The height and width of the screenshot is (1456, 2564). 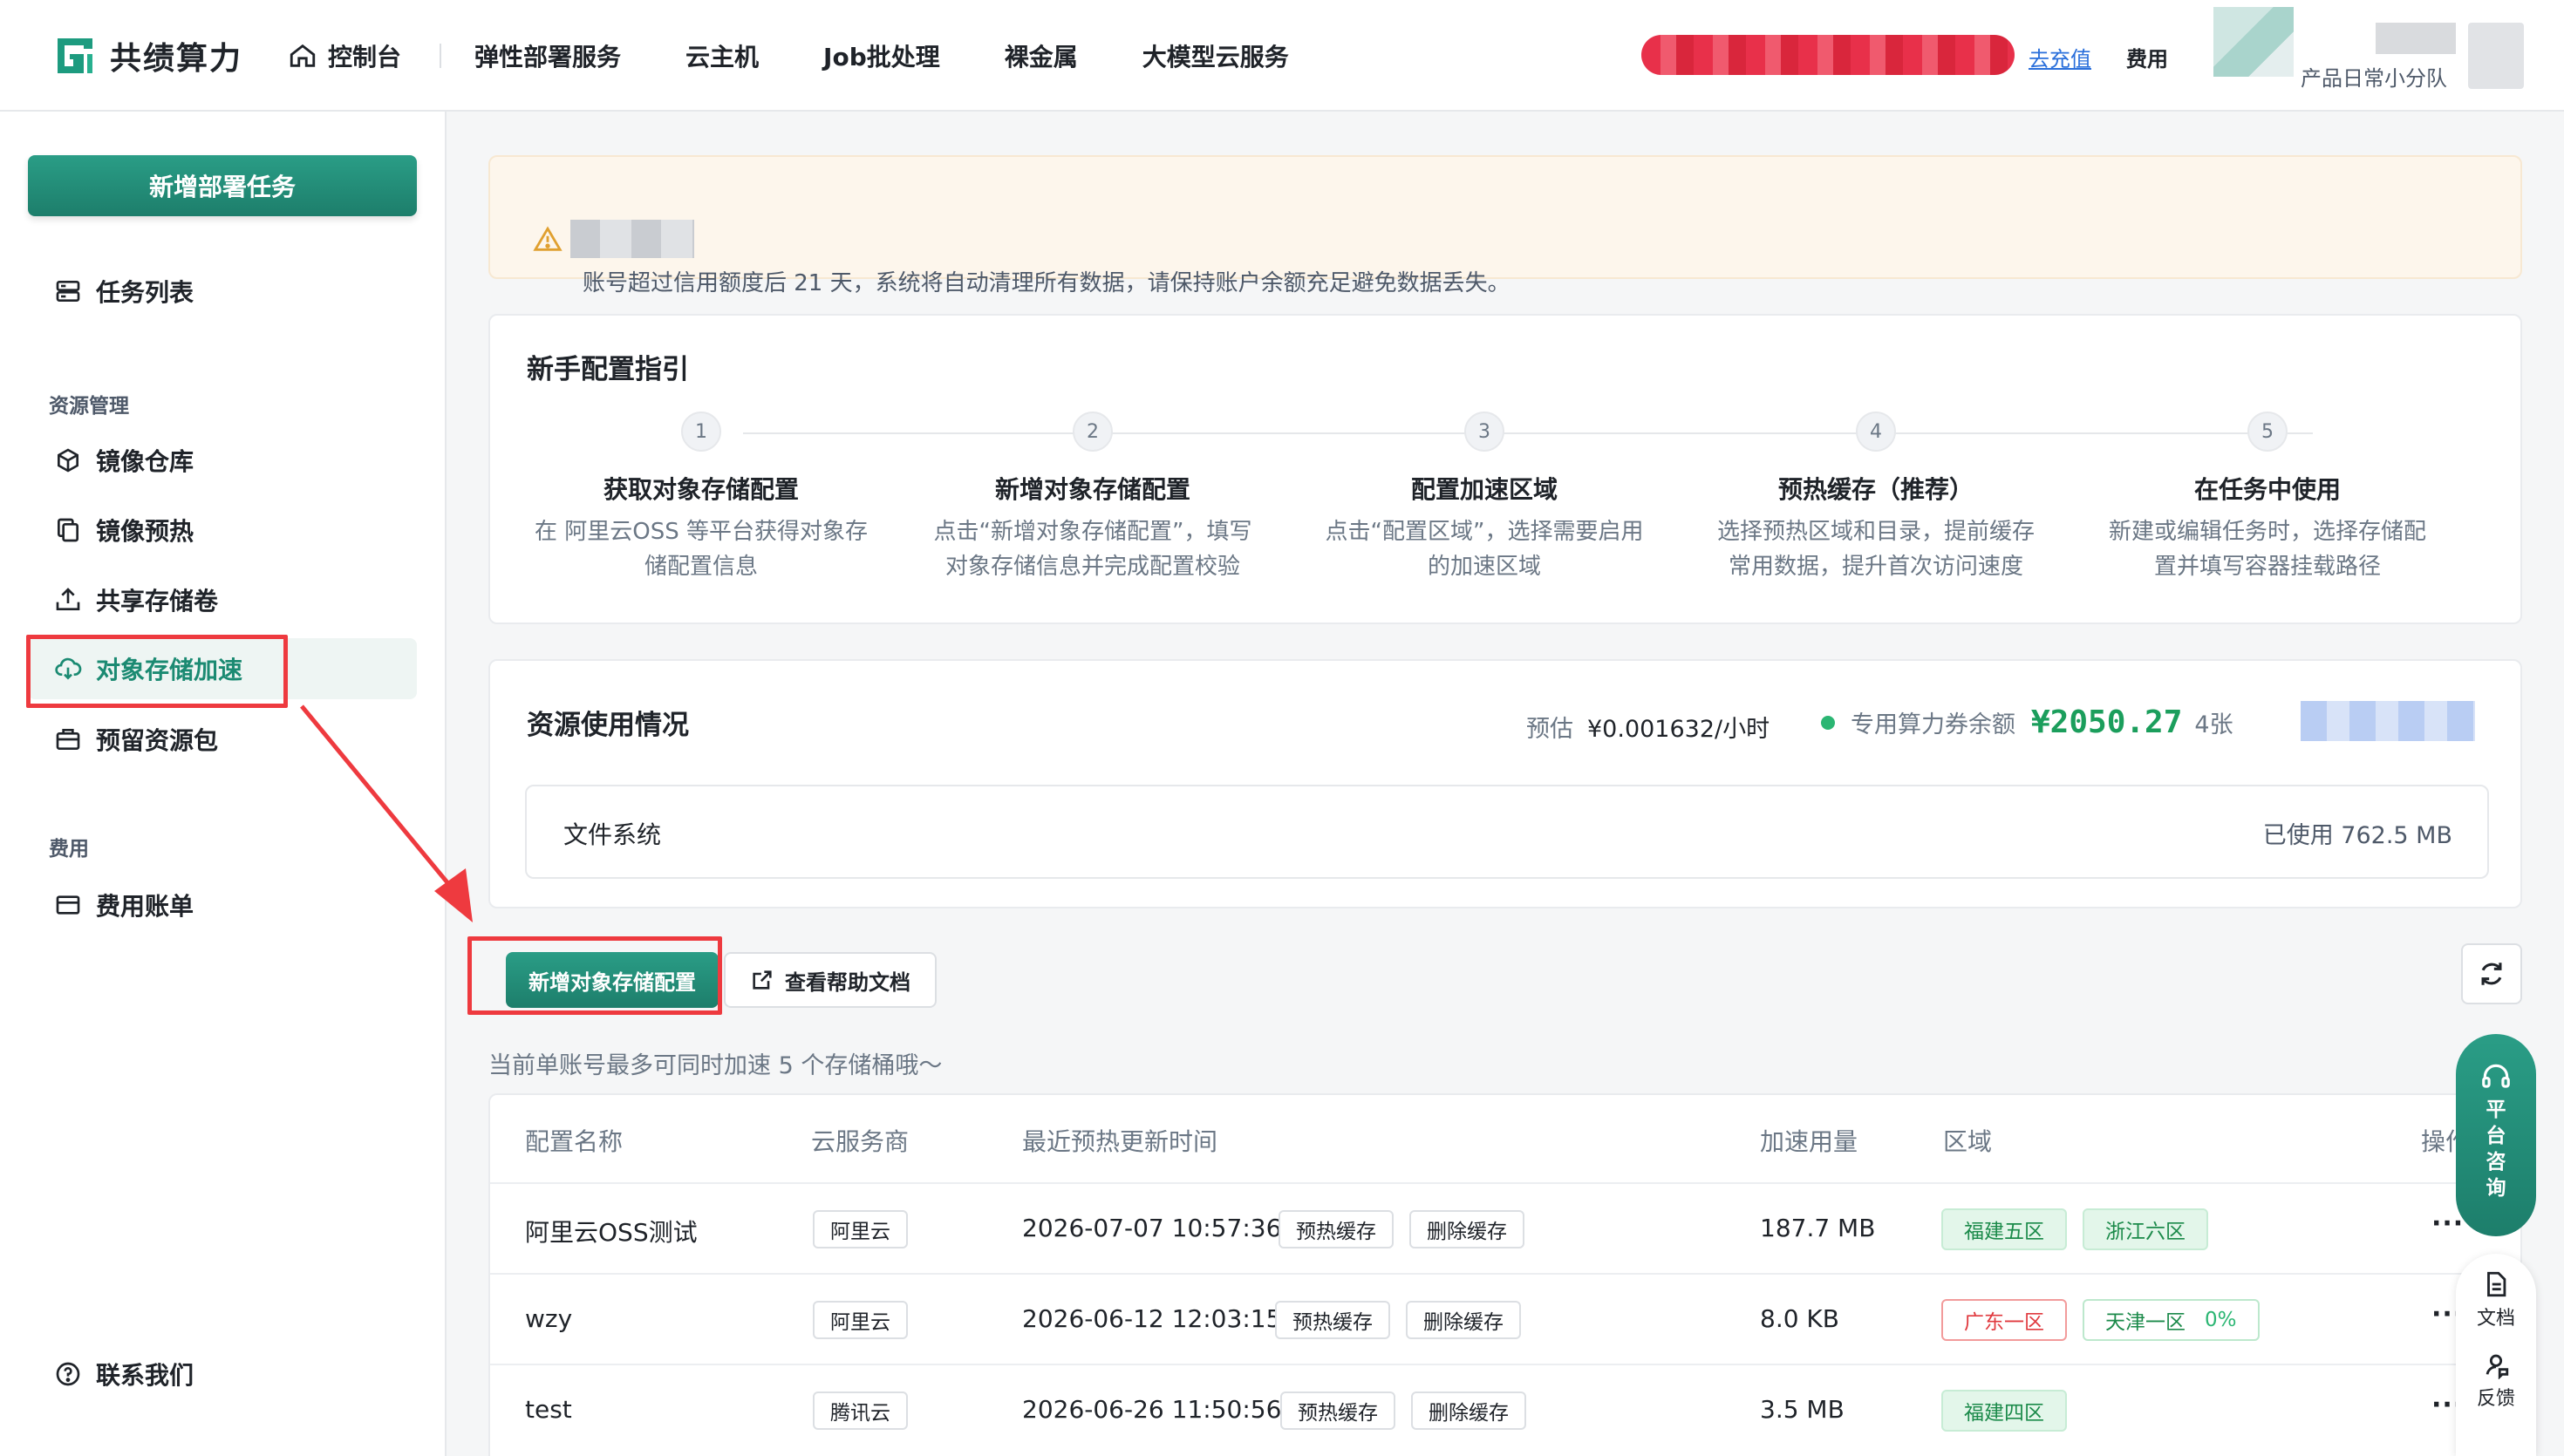 What do you see at coordinates (1092, 489) in the screenshot?
I see `step-title: 新增对象存储配置` at bounding box center [1092, 489].